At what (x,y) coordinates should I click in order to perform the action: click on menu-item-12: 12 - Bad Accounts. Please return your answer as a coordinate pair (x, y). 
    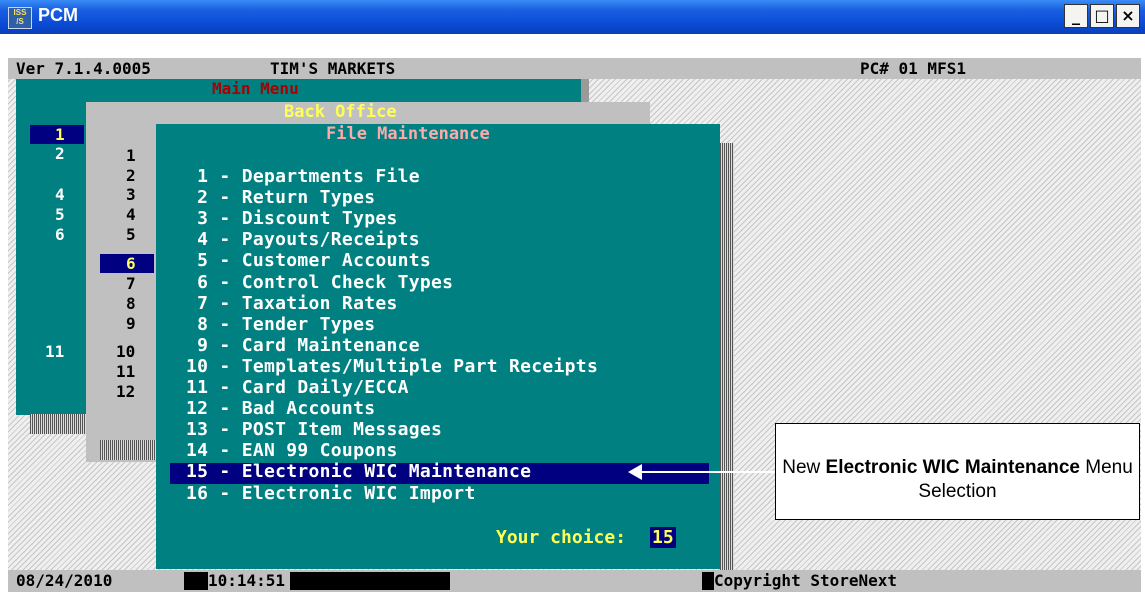
    Looking at the image, I should click on (280, 408).